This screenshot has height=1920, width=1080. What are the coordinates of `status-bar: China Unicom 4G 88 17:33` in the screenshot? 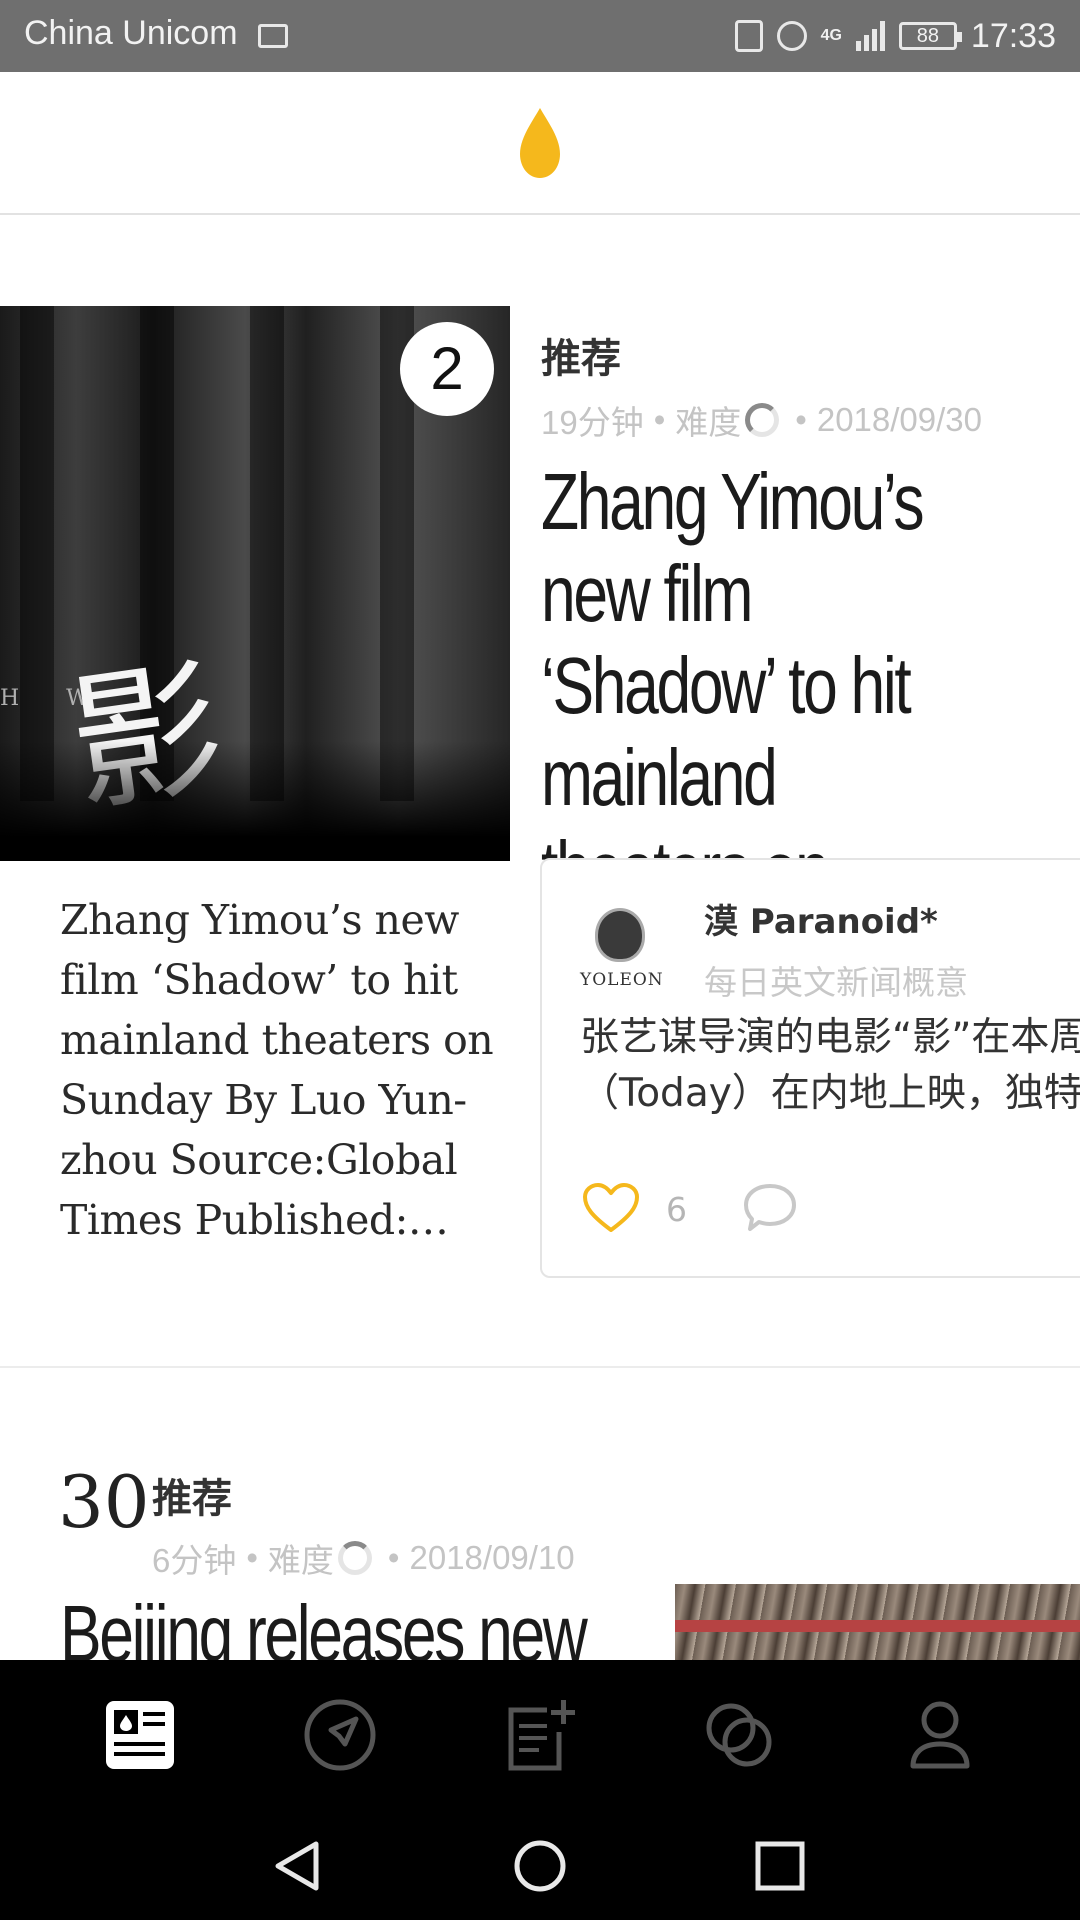 It's located at (540, 36).